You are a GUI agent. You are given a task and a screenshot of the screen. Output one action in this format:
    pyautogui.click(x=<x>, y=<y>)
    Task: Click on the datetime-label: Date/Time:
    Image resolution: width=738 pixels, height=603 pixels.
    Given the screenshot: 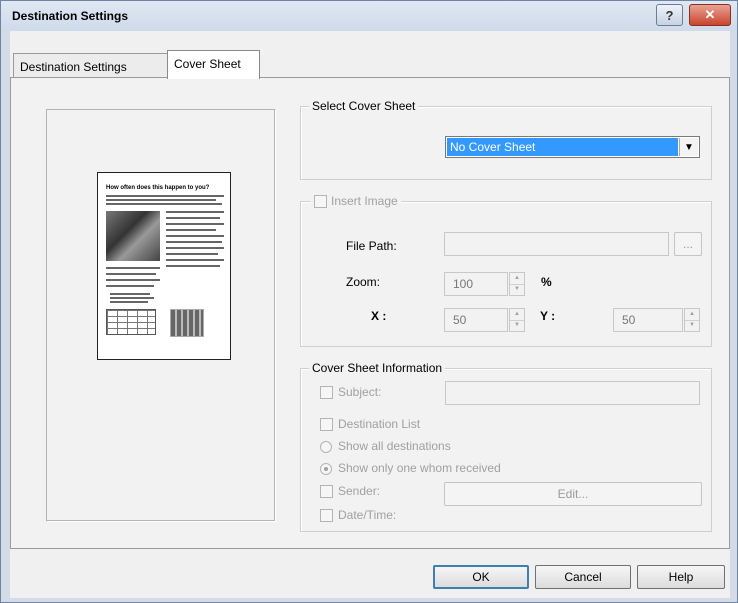 What is the action you would take?
    pyautogui.click(x=367, y=515)
    